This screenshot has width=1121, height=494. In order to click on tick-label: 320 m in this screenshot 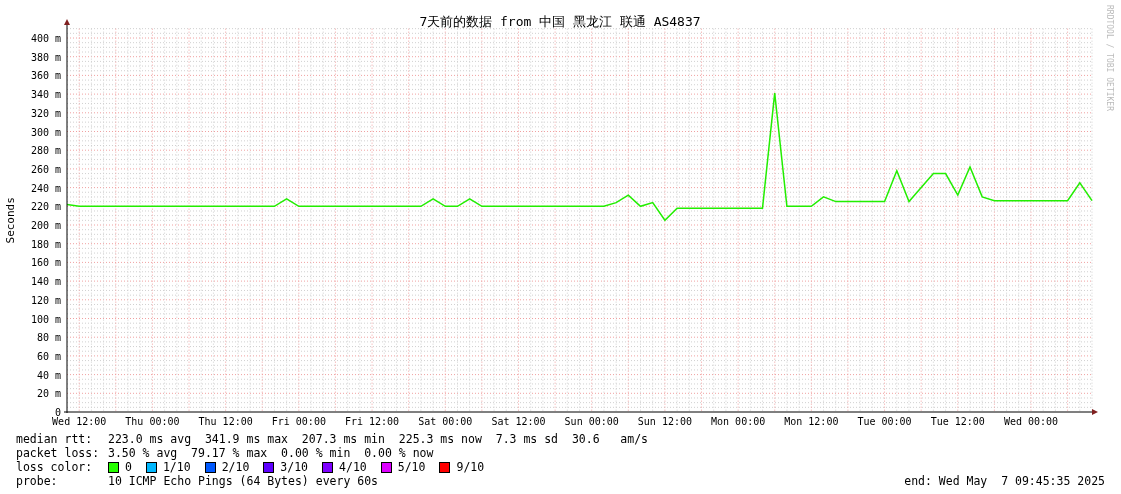, I will do `click(45, 113)`.